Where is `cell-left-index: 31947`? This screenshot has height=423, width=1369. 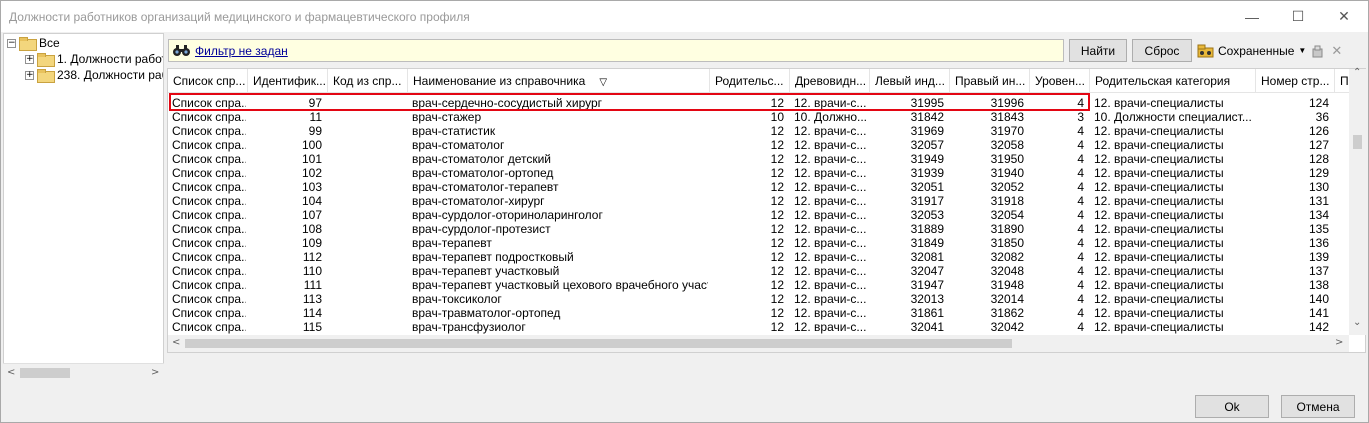
cell-left-index: 31947 is located at coordinates (927, 285).